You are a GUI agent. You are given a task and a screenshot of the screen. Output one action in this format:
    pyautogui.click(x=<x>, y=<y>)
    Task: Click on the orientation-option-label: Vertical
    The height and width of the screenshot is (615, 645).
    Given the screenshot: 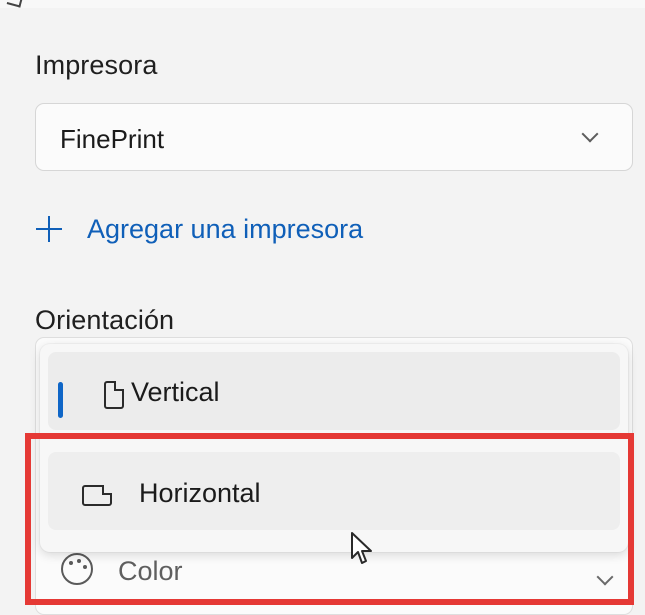 What is the action you would take?
    pyautogui.click(x=175, y=392)
    